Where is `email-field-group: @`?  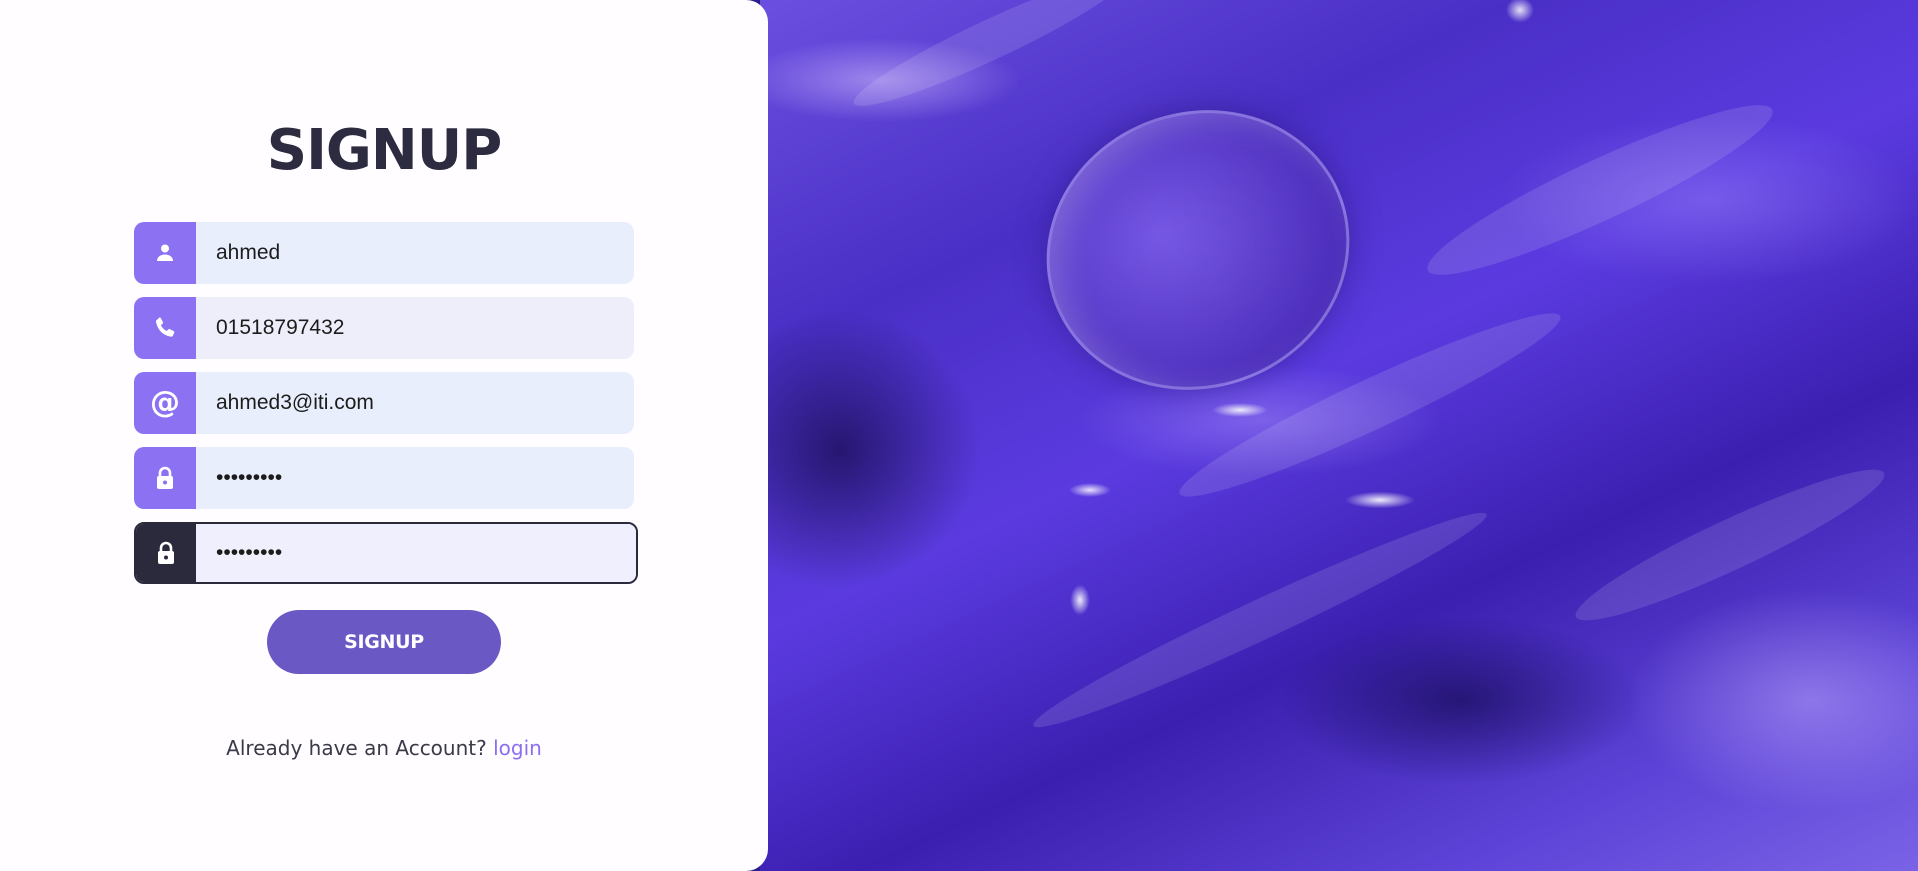 email-field-group: @ is located at coordinates (384, 403).